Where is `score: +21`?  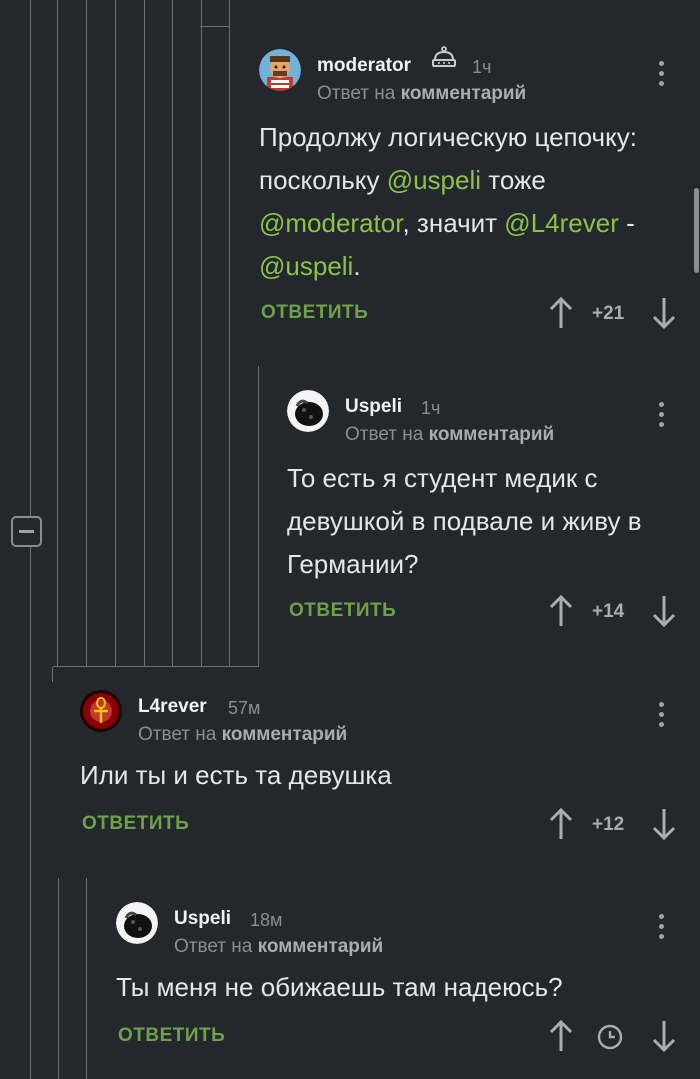
score: +21 is located at coordinates (608, 313).